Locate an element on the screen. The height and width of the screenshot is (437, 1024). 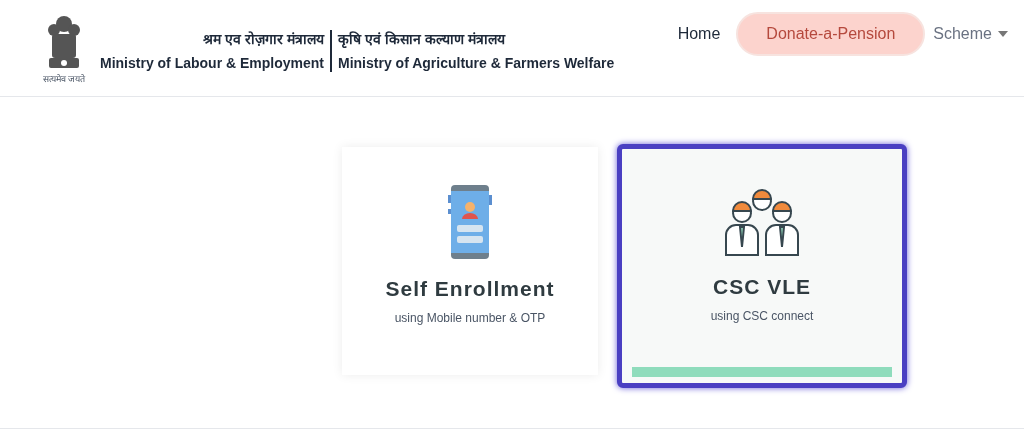
option-card: Self Enrollment using Mobile number & OTP is located at coordinates (470, 261).